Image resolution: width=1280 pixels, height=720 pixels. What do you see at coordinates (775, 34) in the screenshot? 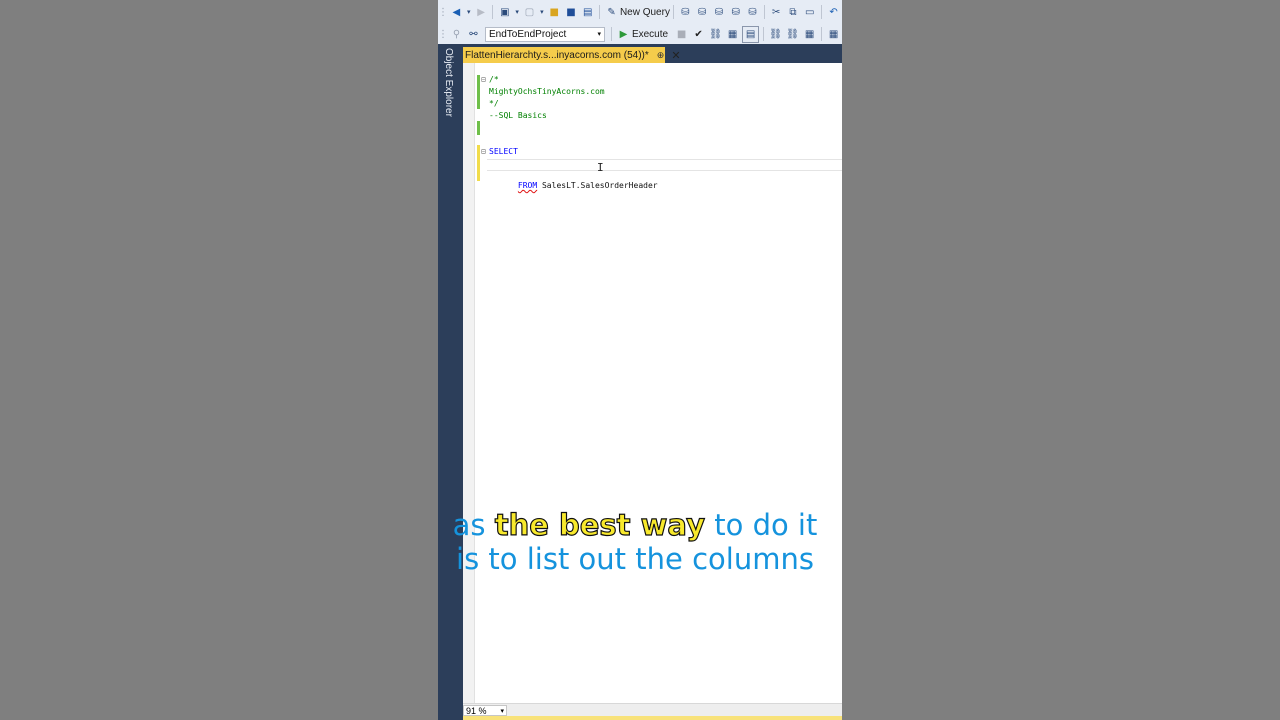
I see `include-actual-plan-icon: ⛓` at bounding box center [775, 34].